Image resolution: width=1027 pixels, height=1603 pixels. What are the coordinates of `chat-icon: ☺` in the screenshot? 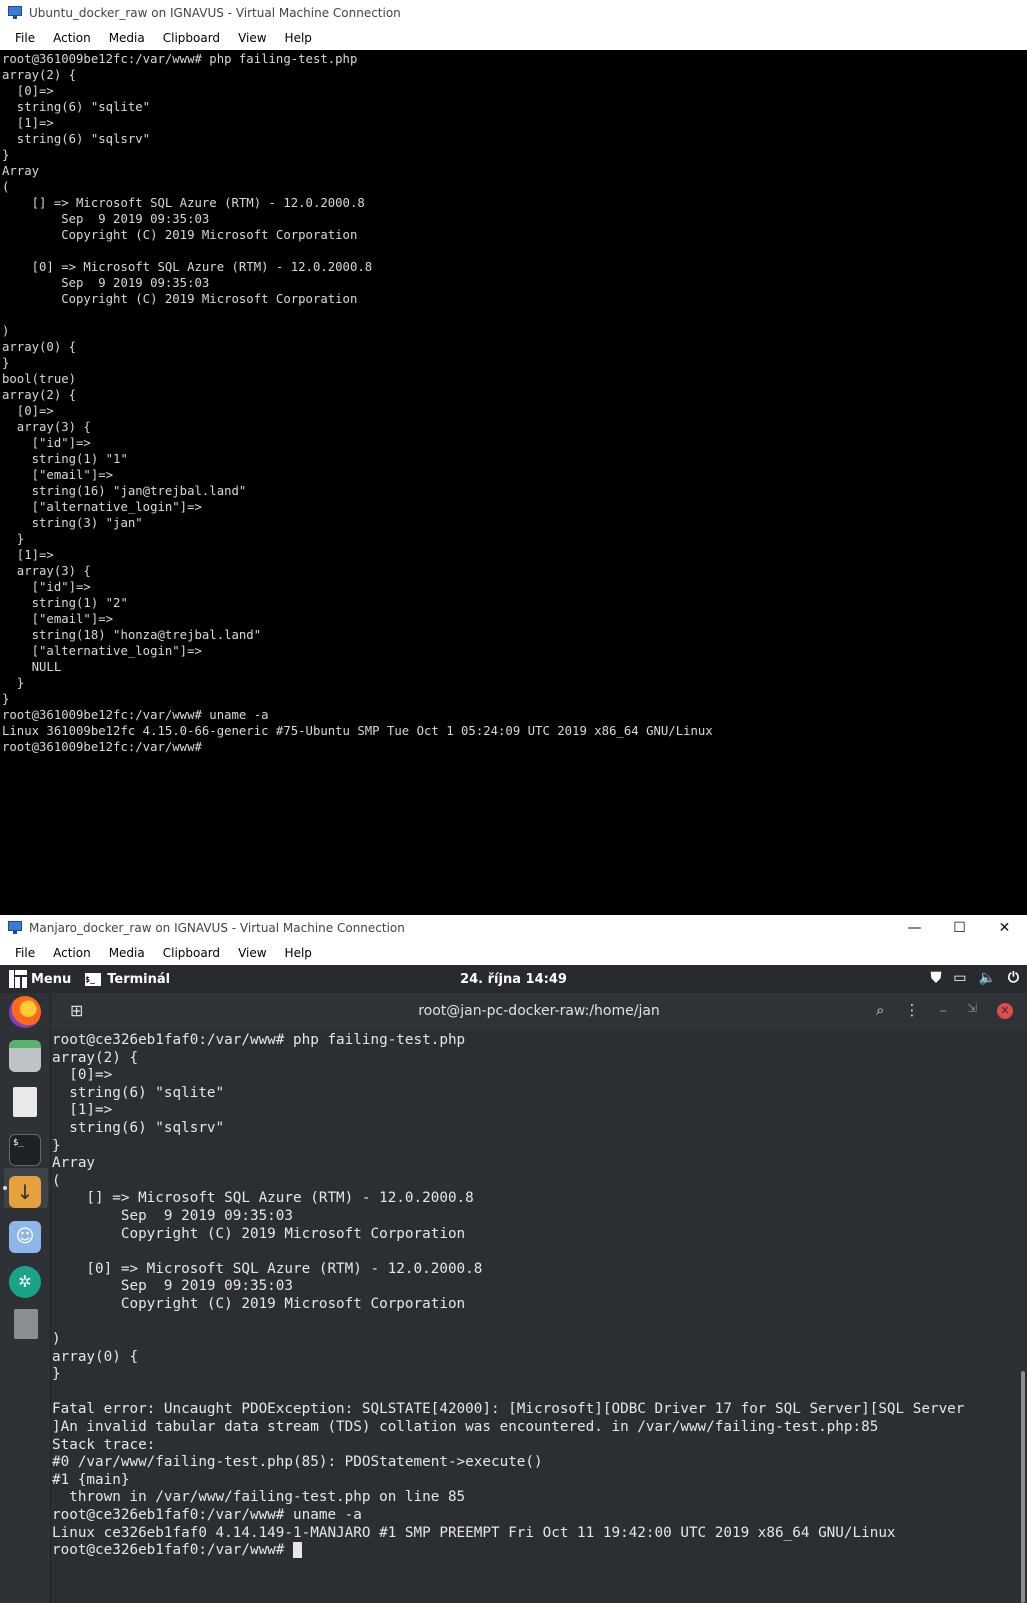 It's located at (25, 1237).